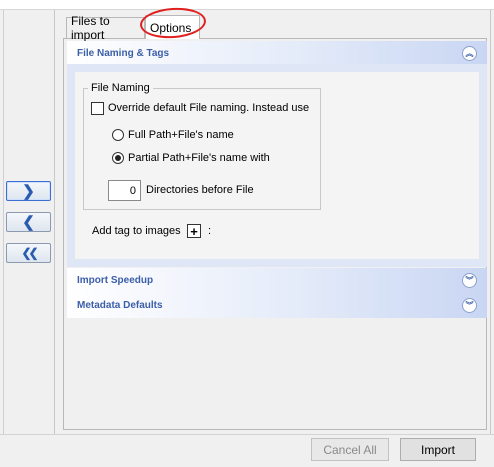 This screenshot has height=467, width=494. What do you see at coordinates (277, 53) in the screenshot?
I see `section-file-naming-header: File Naming & Tags ︽` at bounding box center [277, 53].